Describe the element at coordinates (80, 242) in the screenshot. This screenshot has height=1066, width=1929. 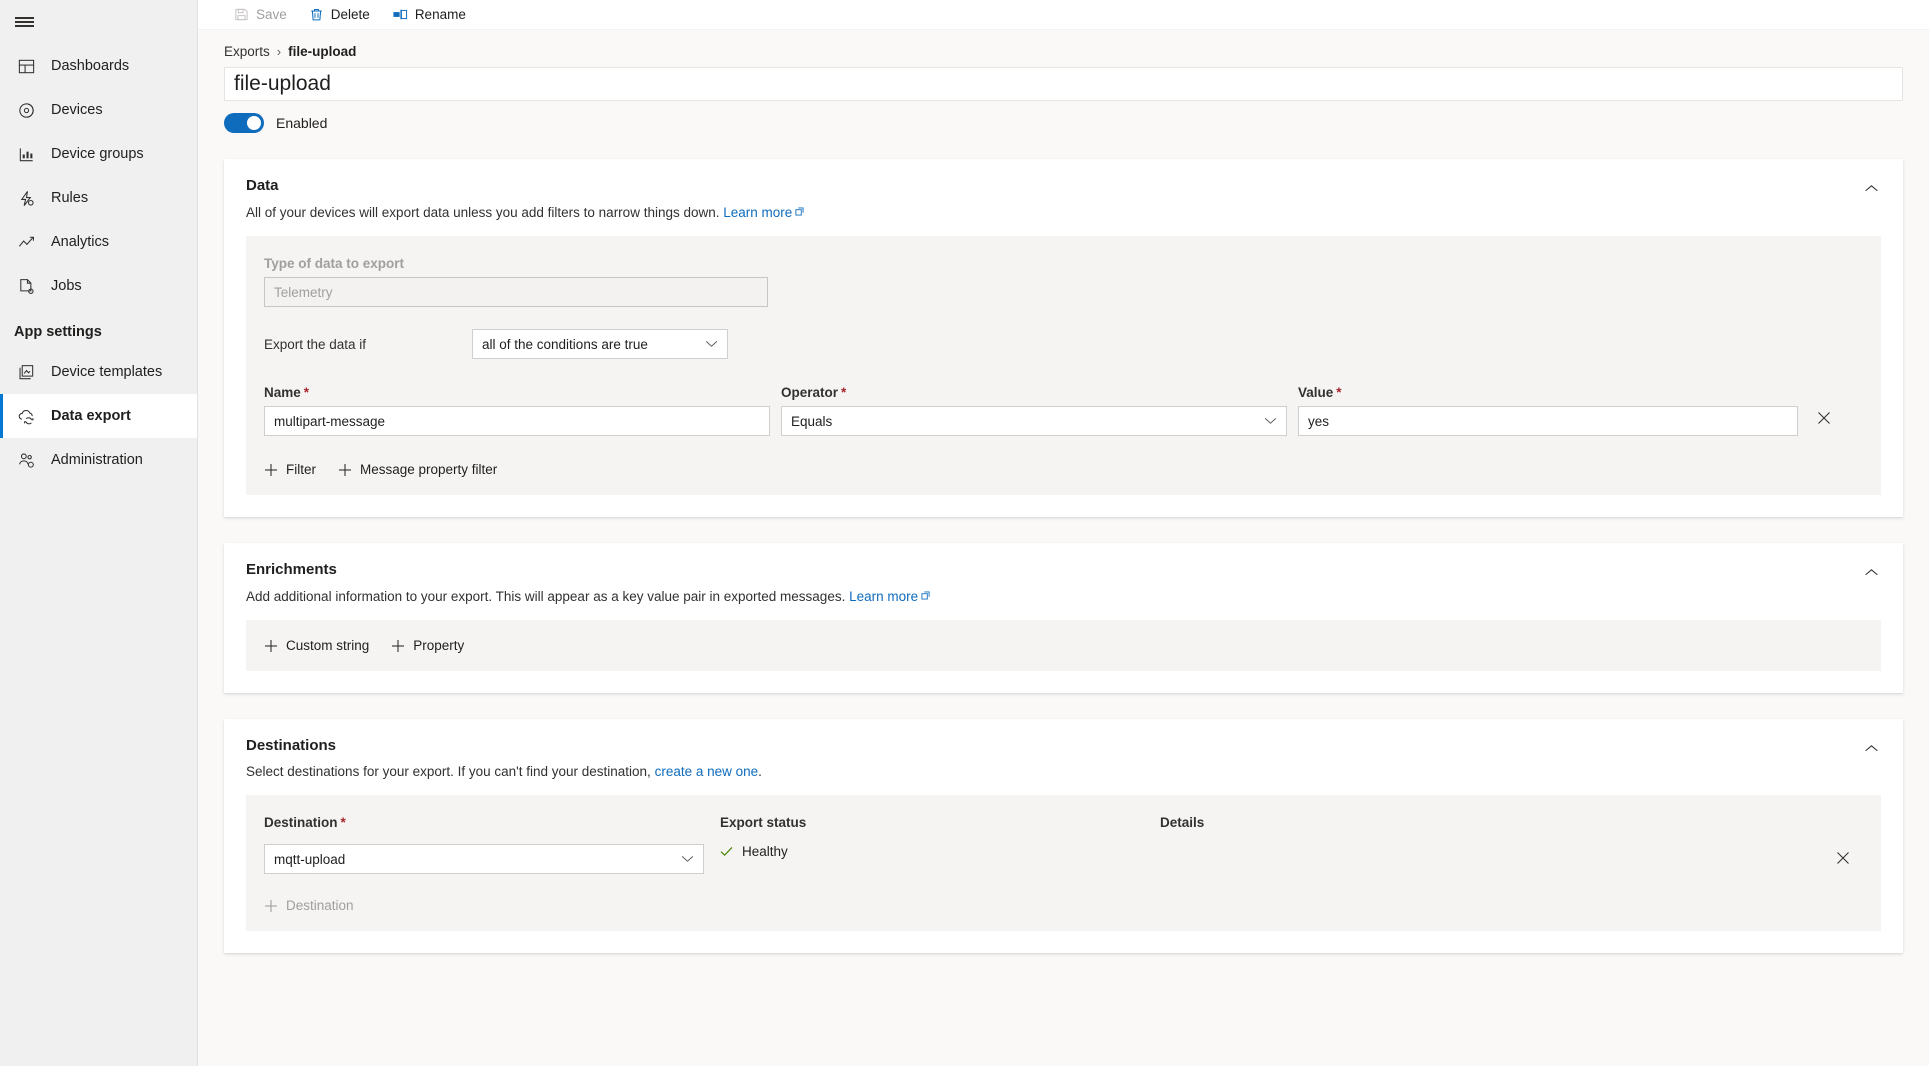
I see `sidebar-item-label: Analytics` at that location.